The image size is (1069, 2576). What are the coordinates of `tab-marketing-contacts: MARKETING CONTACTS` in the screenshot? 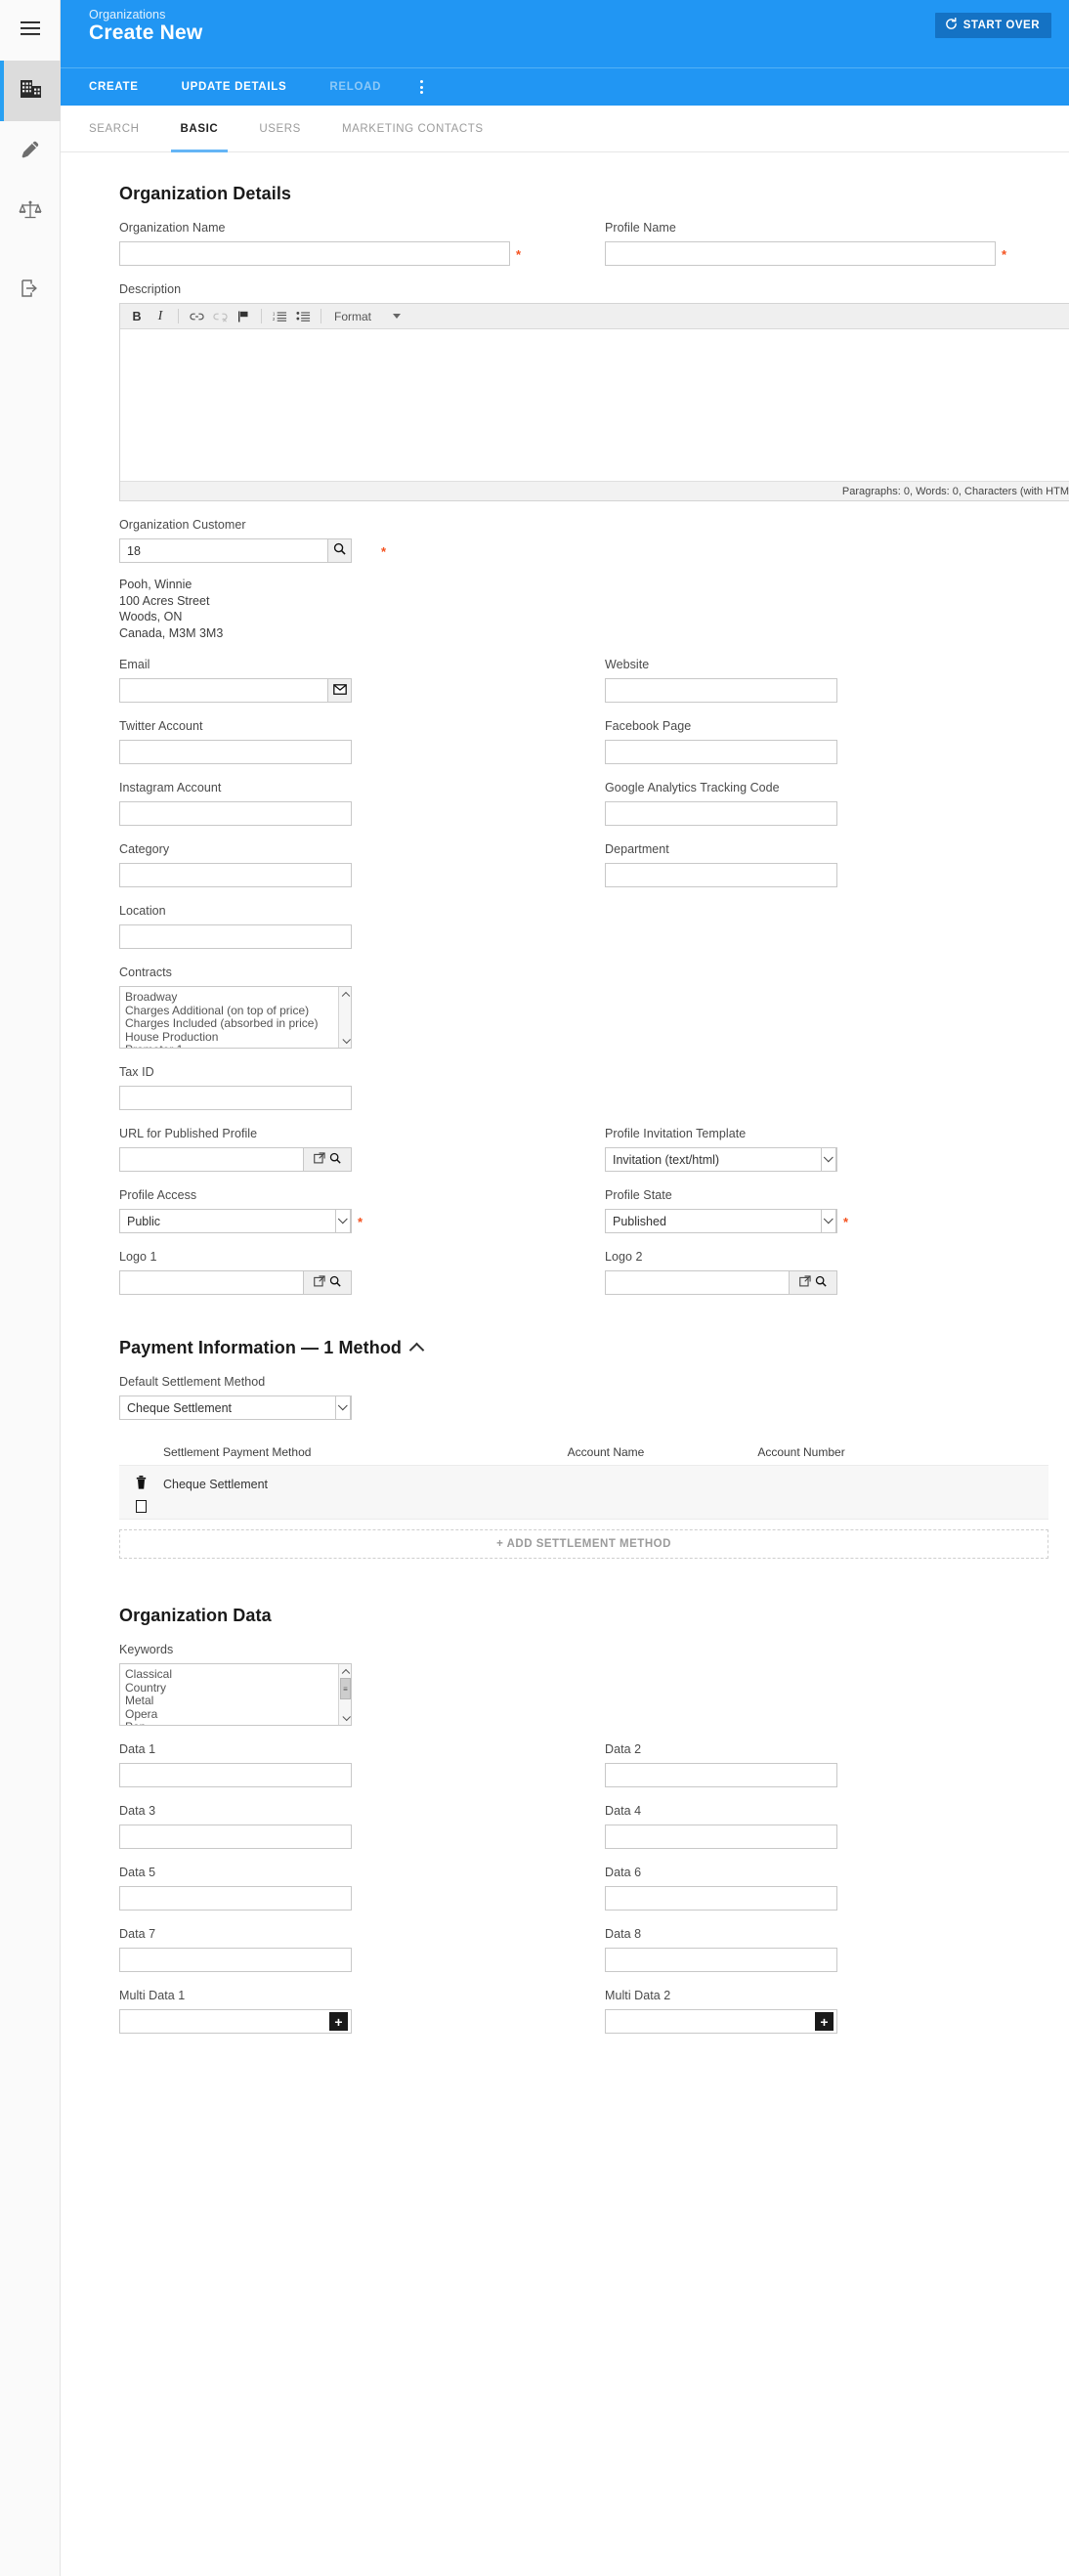 It's located at (413, 129).